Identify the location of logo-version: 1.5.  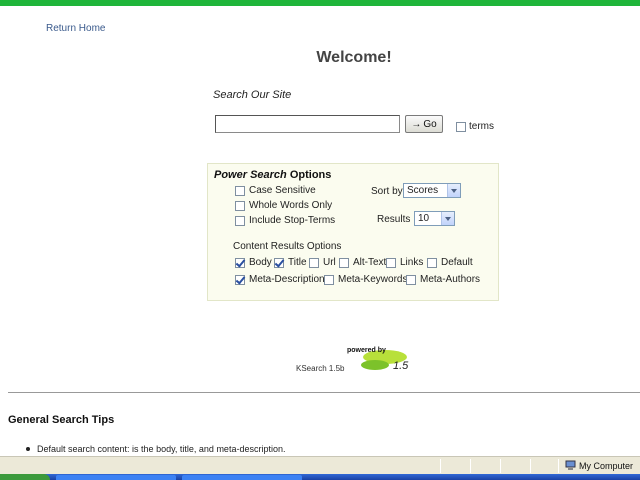
(401, 366).